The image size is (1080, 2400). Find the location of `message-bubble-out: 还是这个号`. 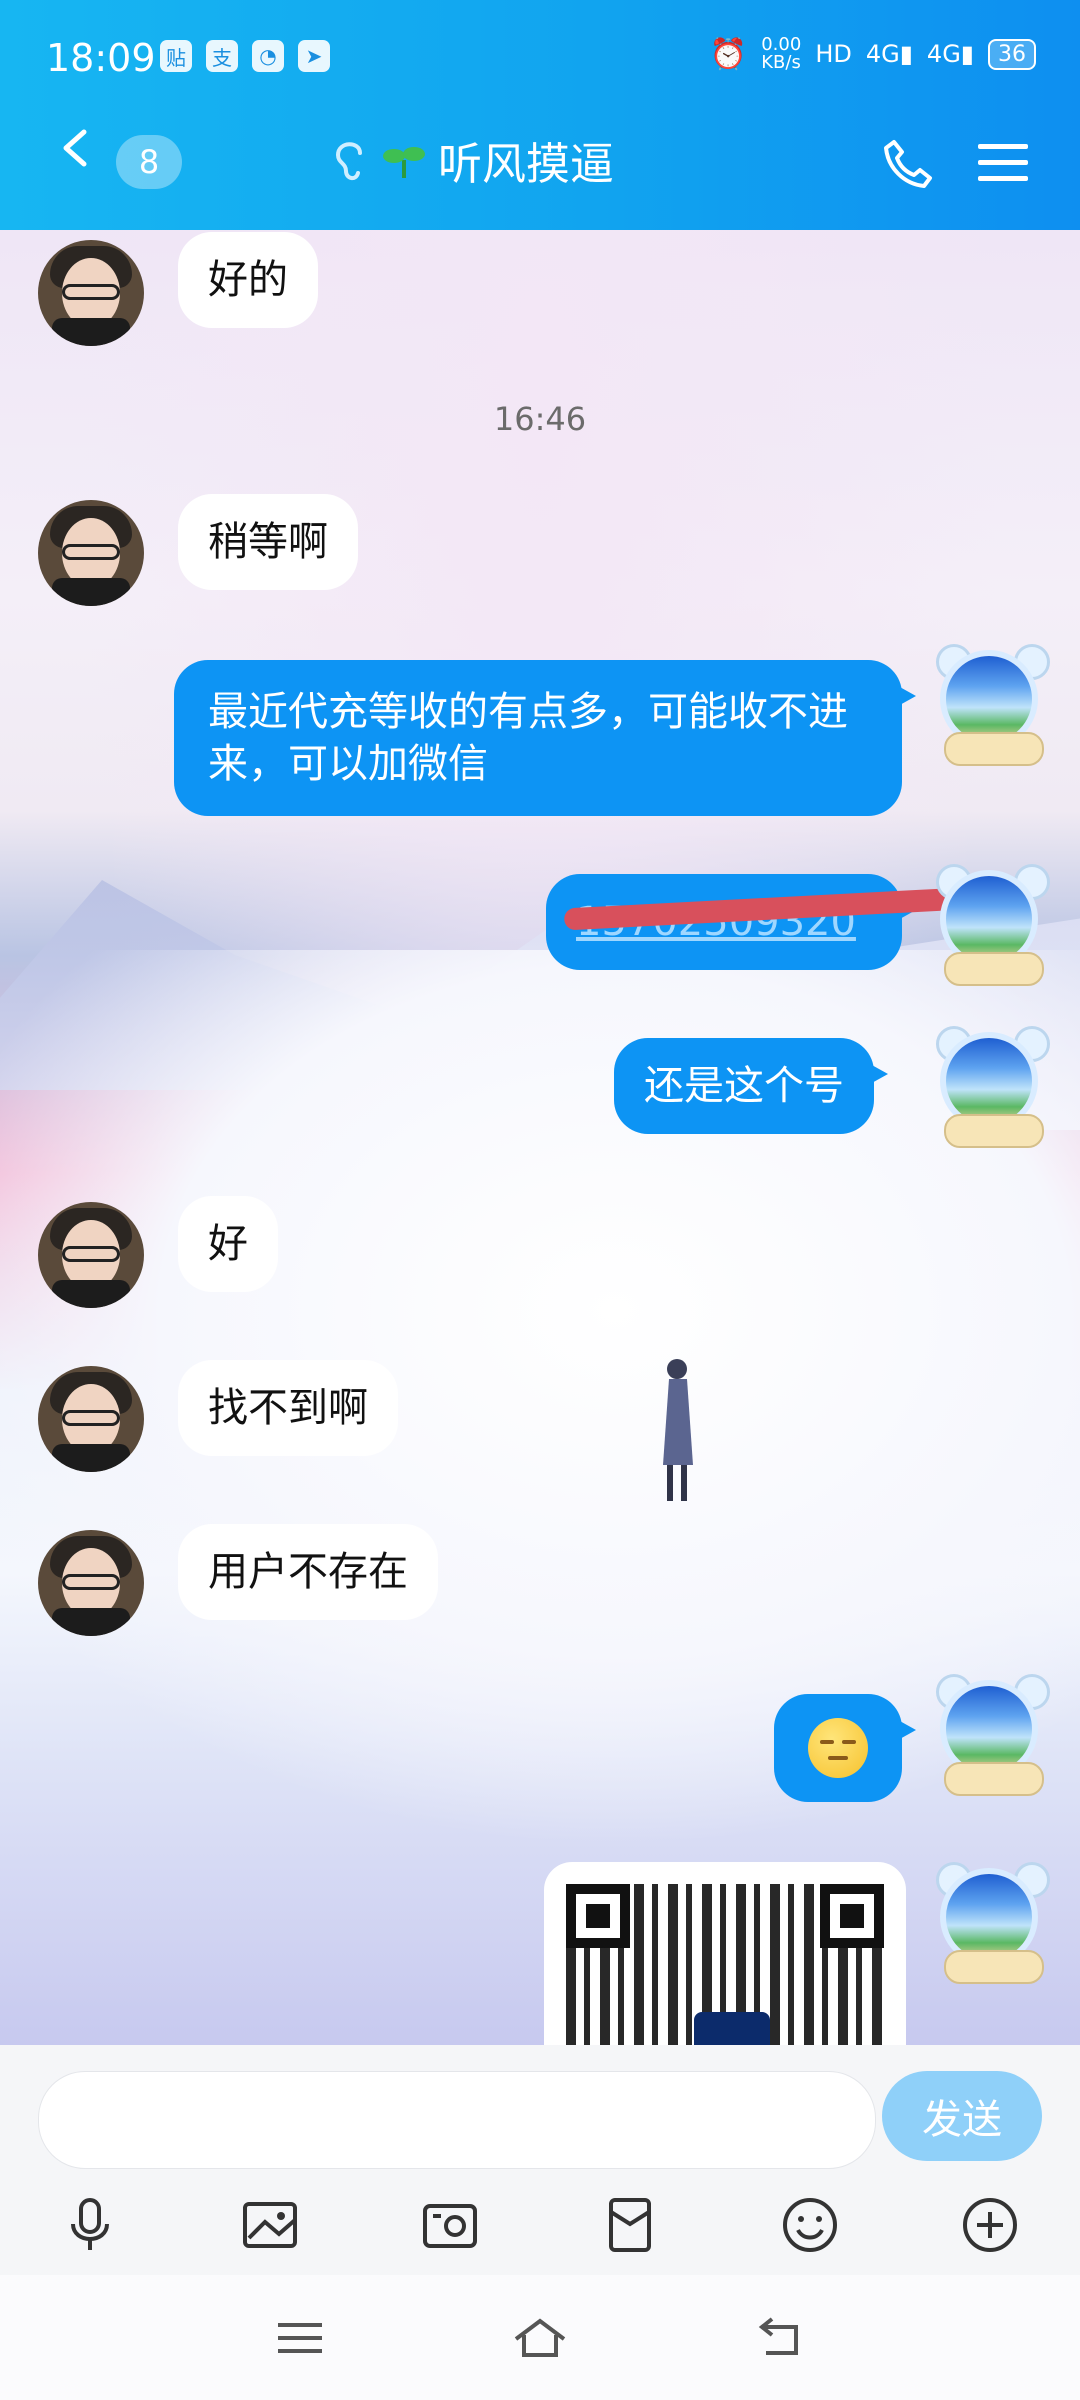

message-bubble-out: 还是这个号 is located at coordinates (751, 1086).